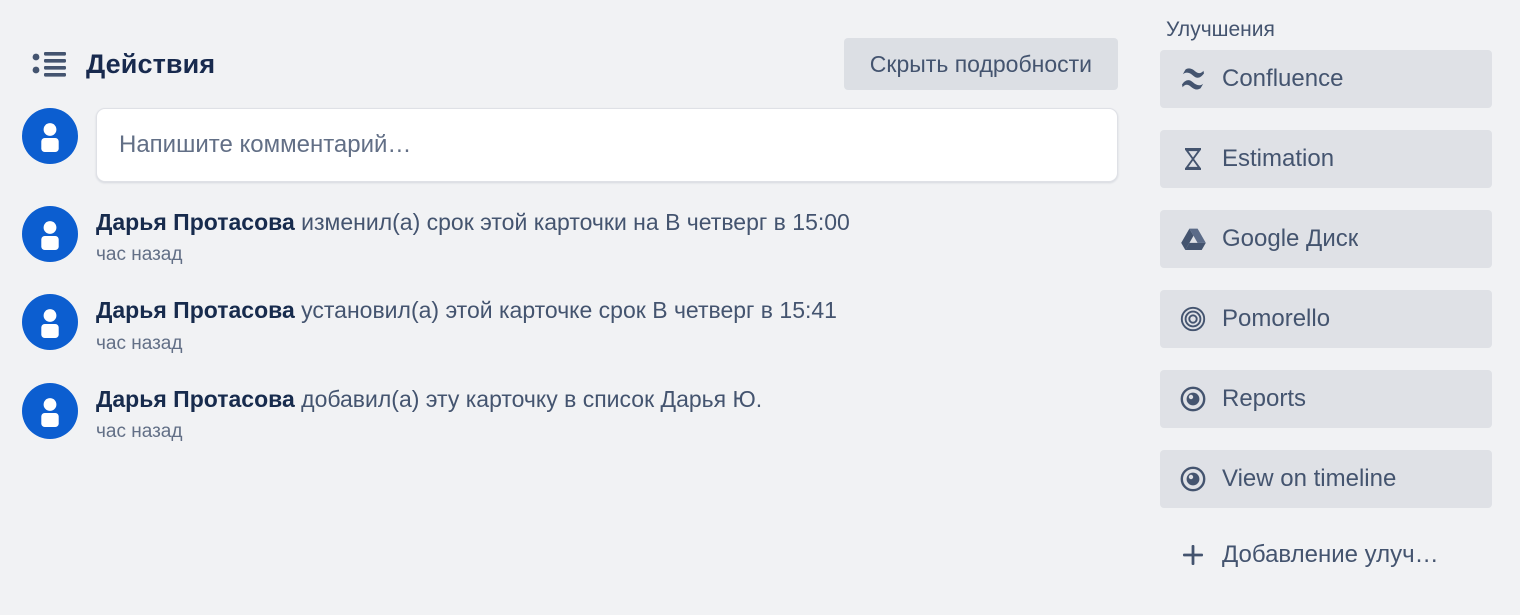 The width and height of the screenshot is (1520, 615). I want to click on activity-header: Действия Скрыть подробности, so click(570, 64).